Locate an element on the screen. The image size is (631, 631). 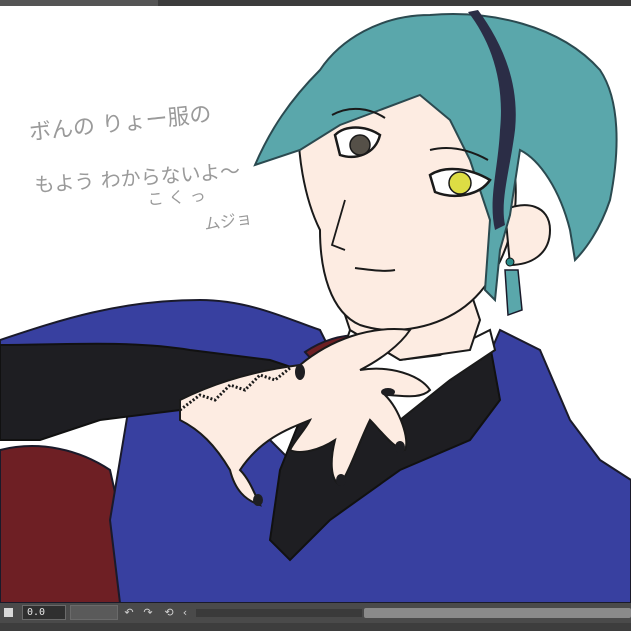
frame-input: 0.0 is located at coordinates (44, 612).